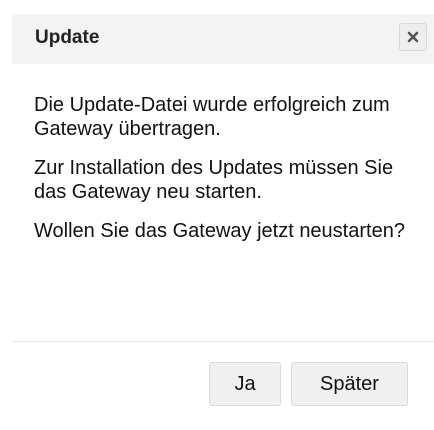  Describe the element at coordinates (349, 384) in the screenshot. I see `later-button: Später` at that location.